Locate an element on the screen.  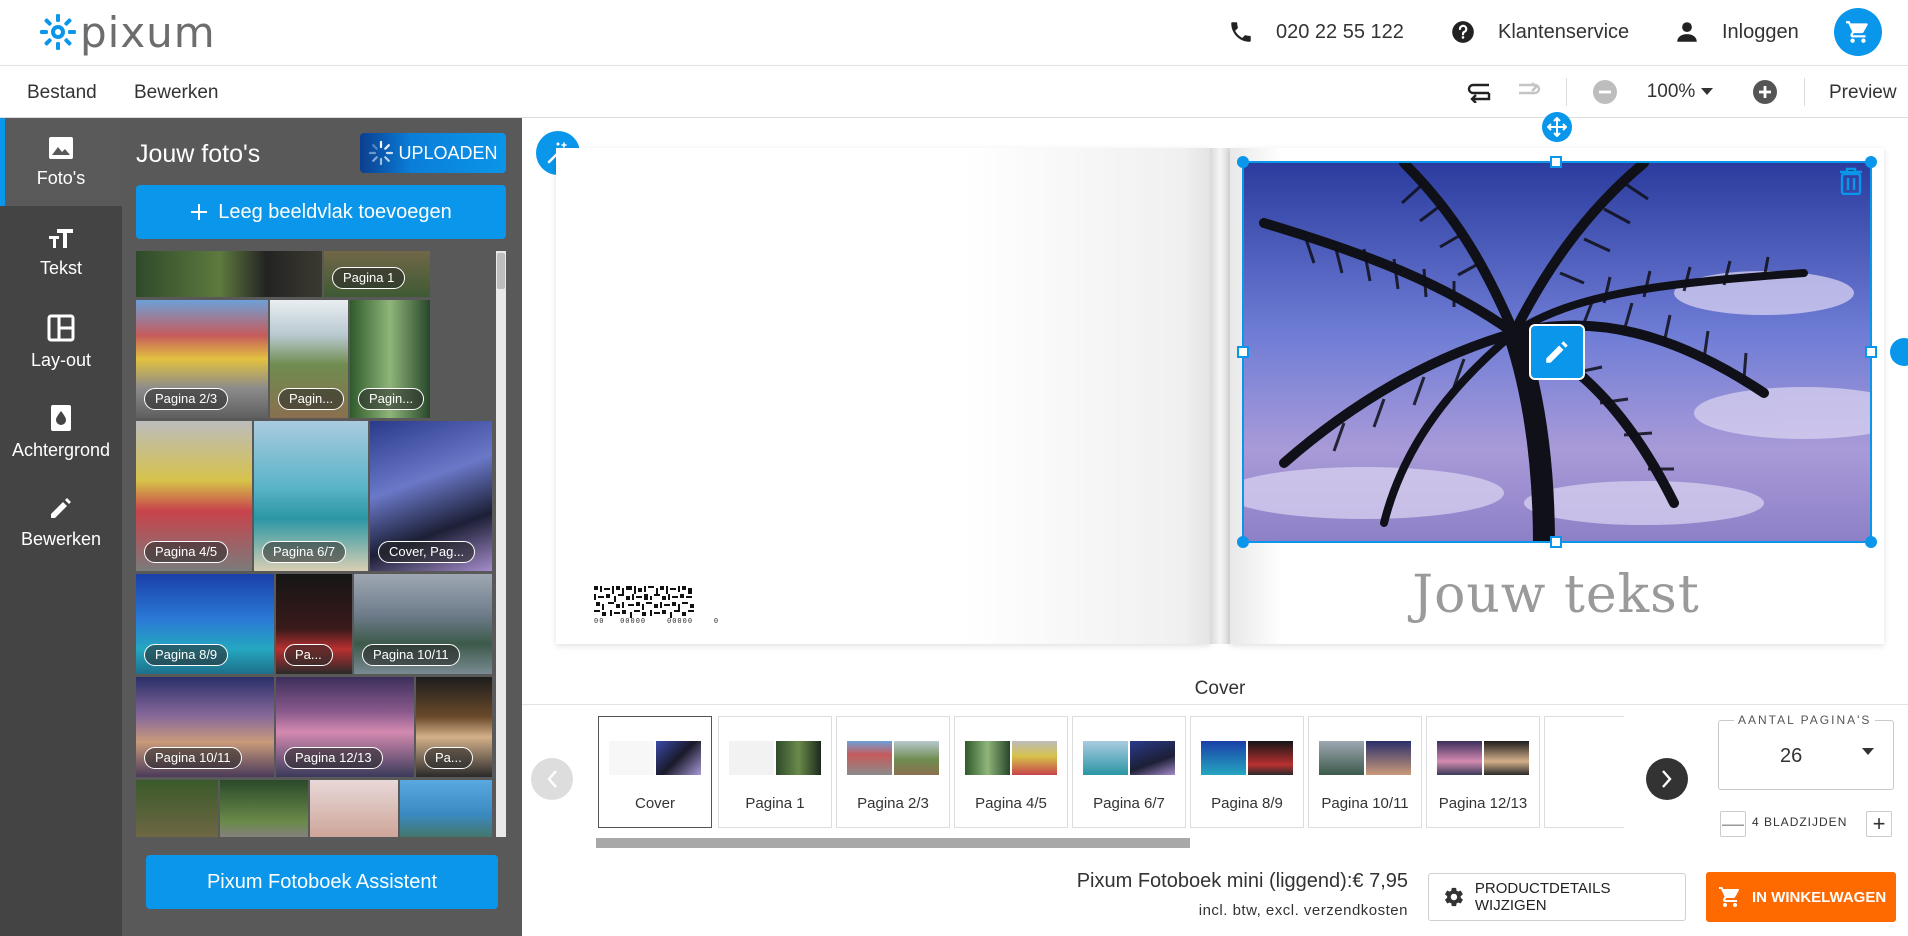
edit-photo-button is located at coordinates (1557, 352).